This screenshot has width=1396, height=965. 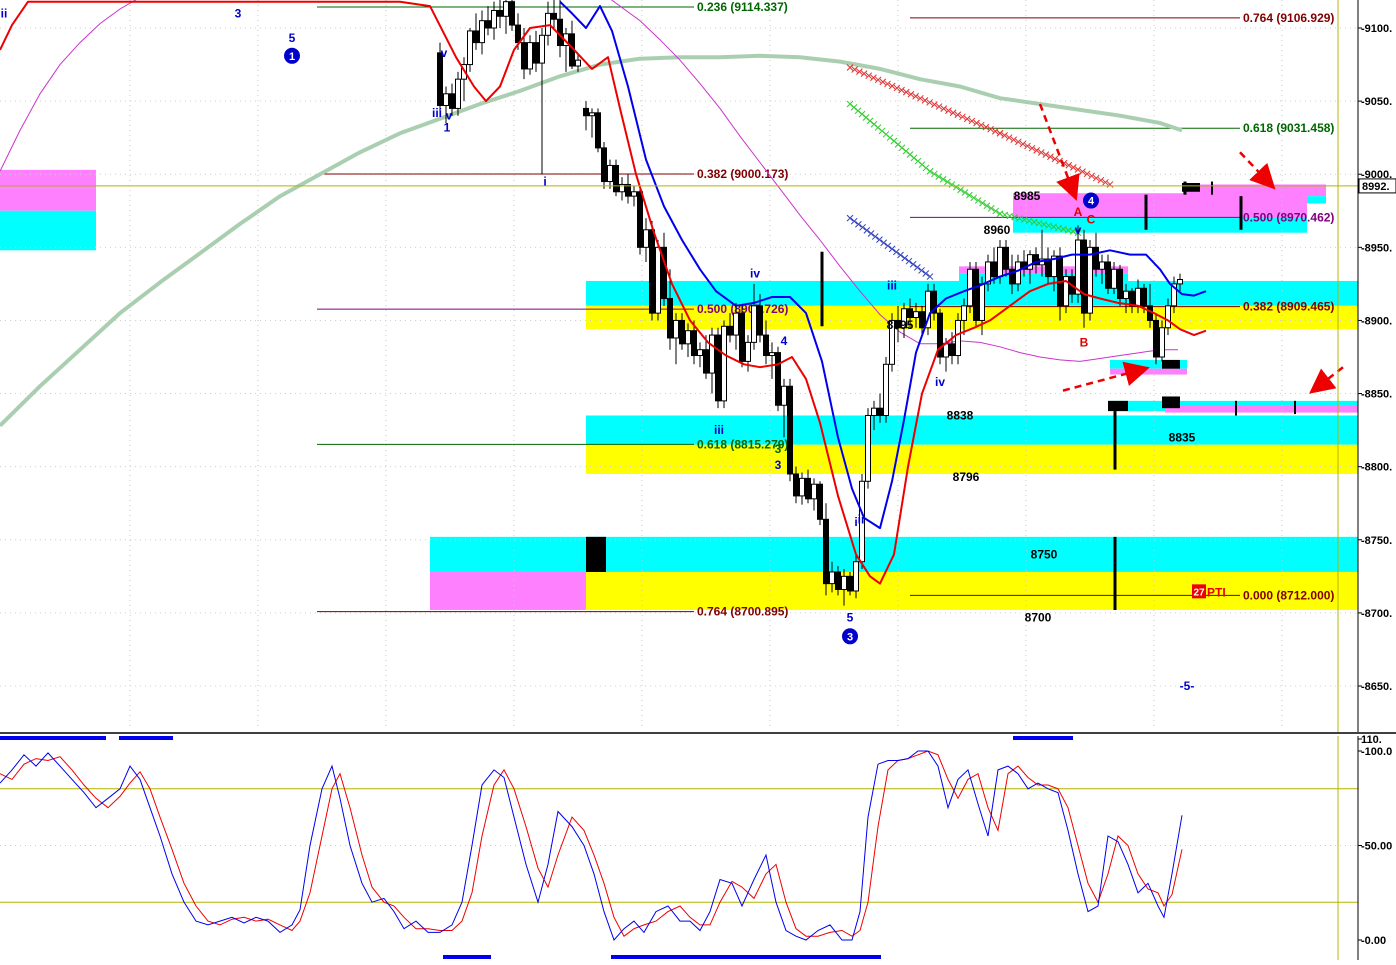 What do you see at coordinates (544, 182) in the screenshot?
I see `wave-label: i` at bounding box center [544, 182].